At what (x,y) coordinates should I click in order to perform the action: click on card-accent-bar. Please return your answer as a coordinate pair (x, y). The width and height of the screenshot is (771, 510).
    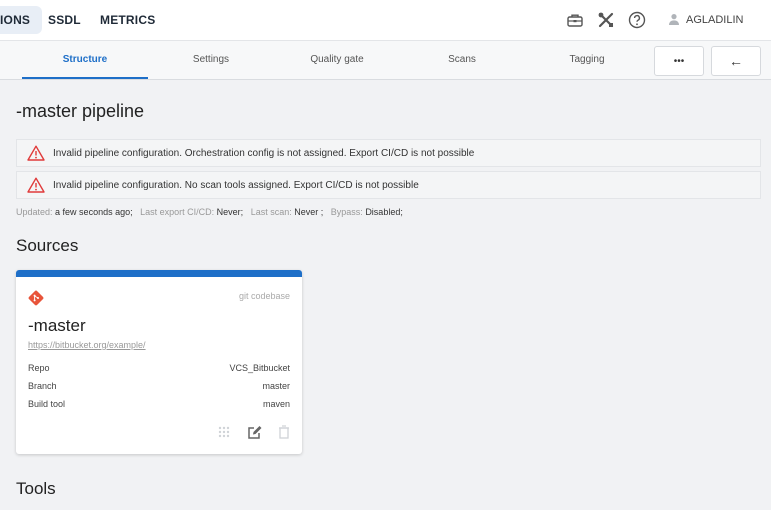
    Looking at the image, I should click on (159, 273).